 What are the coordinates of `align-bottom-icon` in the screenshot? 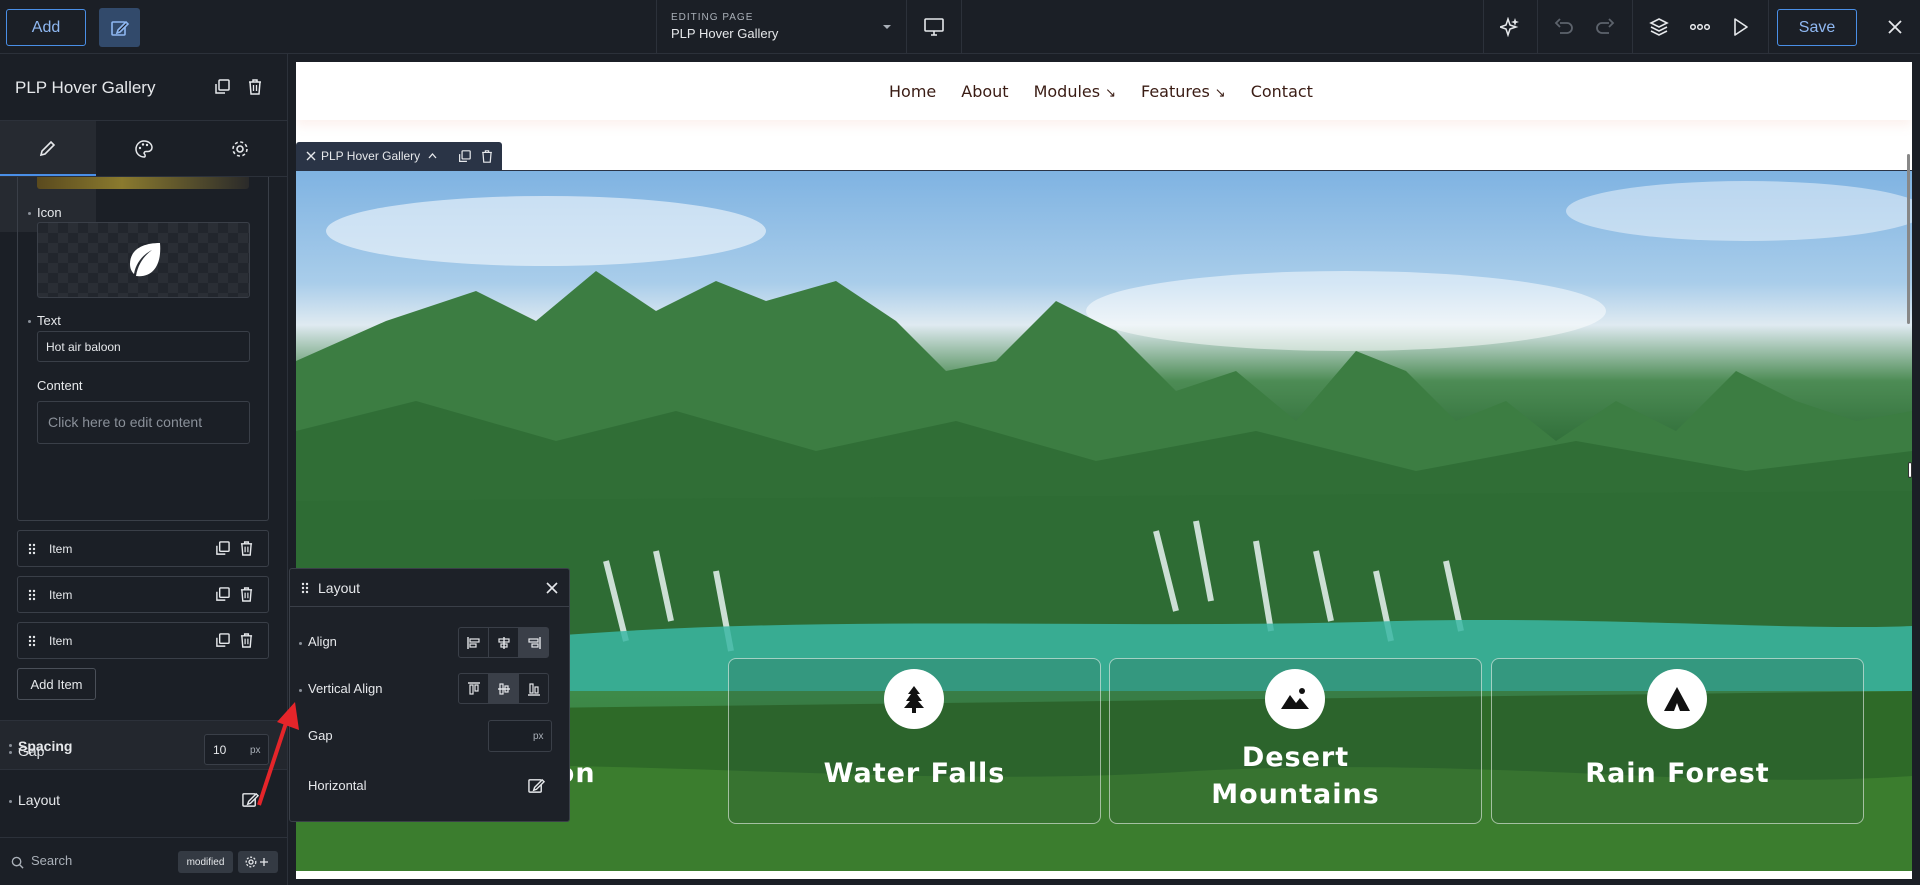 It's located at (533, 689).